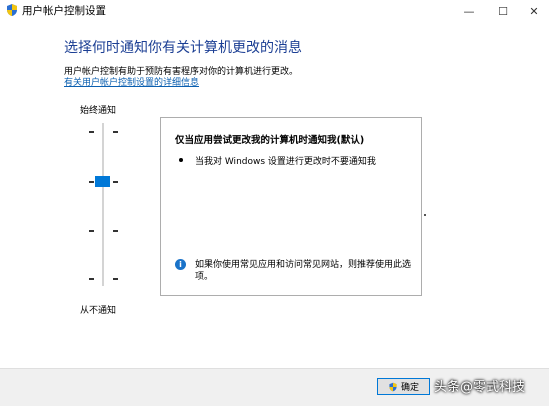 The width and height of the screenshot is (549, 406). I want to click on page-heading: 选择何时通知你有关计算机更改的消息, so click(183, 48).